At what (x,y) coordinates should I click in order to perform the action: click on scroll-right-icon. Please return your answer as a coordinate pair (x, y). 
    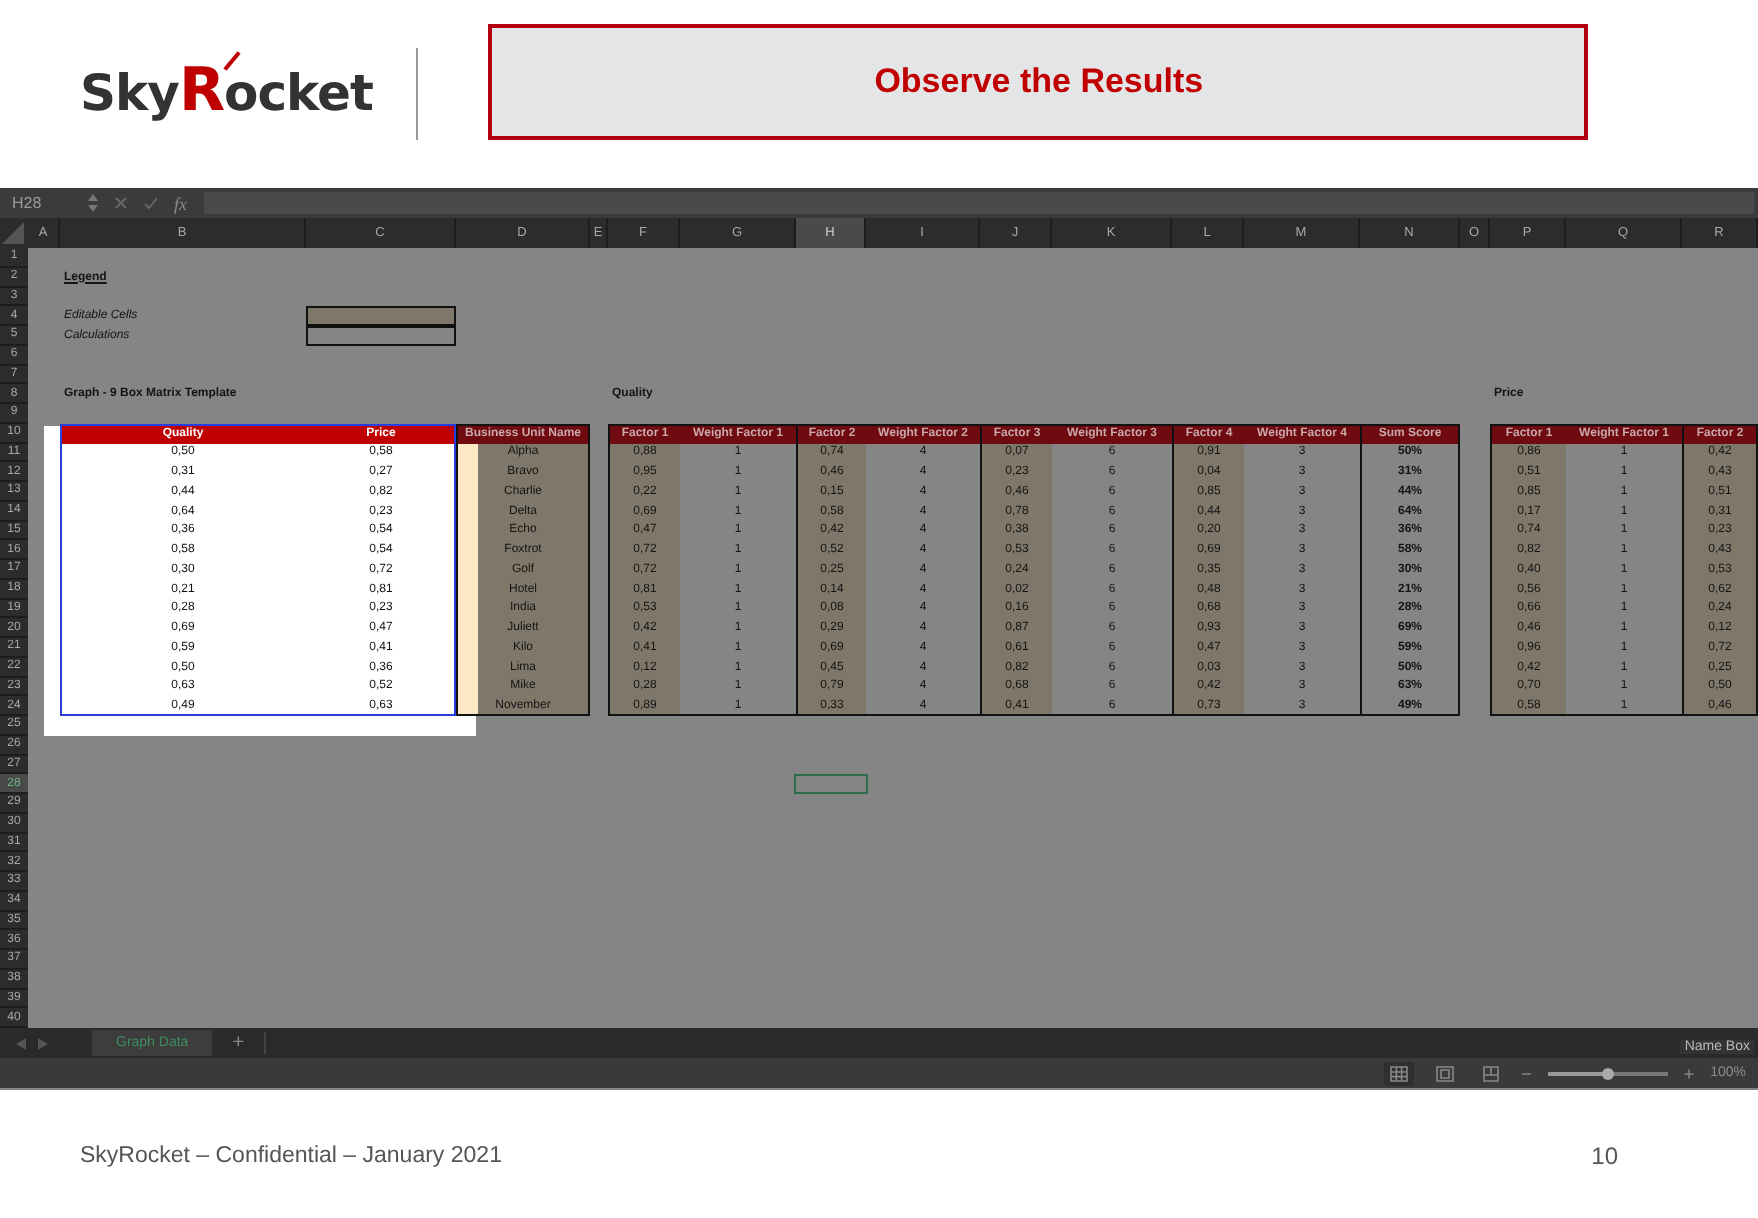
    Looking at the image, I should click on (43, 1043).